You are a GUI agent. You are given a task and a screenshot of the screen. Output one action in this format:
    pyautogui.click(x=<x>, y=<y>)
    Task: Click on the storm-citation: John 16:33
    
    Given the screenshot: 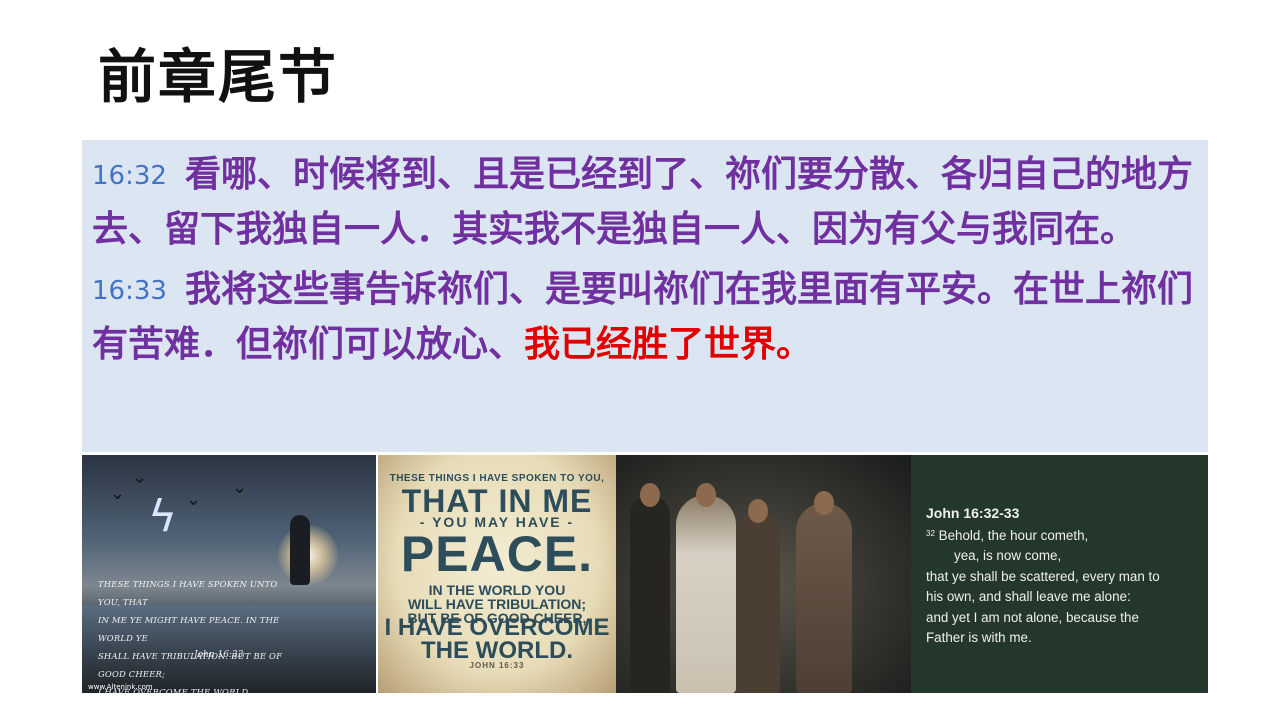 What is the action you would take?
    pyautogui.click(x=219, y=655)
    